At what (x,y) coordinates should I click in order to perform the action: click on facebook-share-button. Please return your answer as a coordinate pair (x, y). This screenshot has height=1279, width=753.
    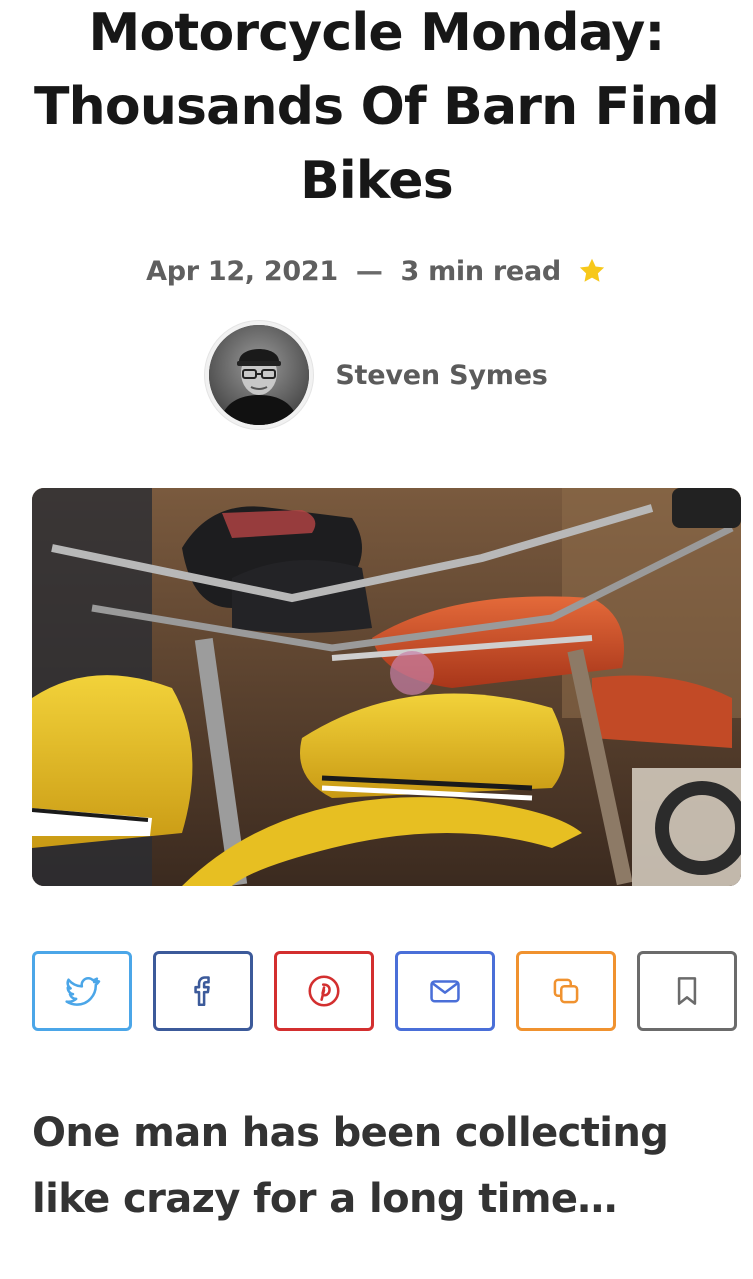
    Looking at the image, I should click on (203, 991).